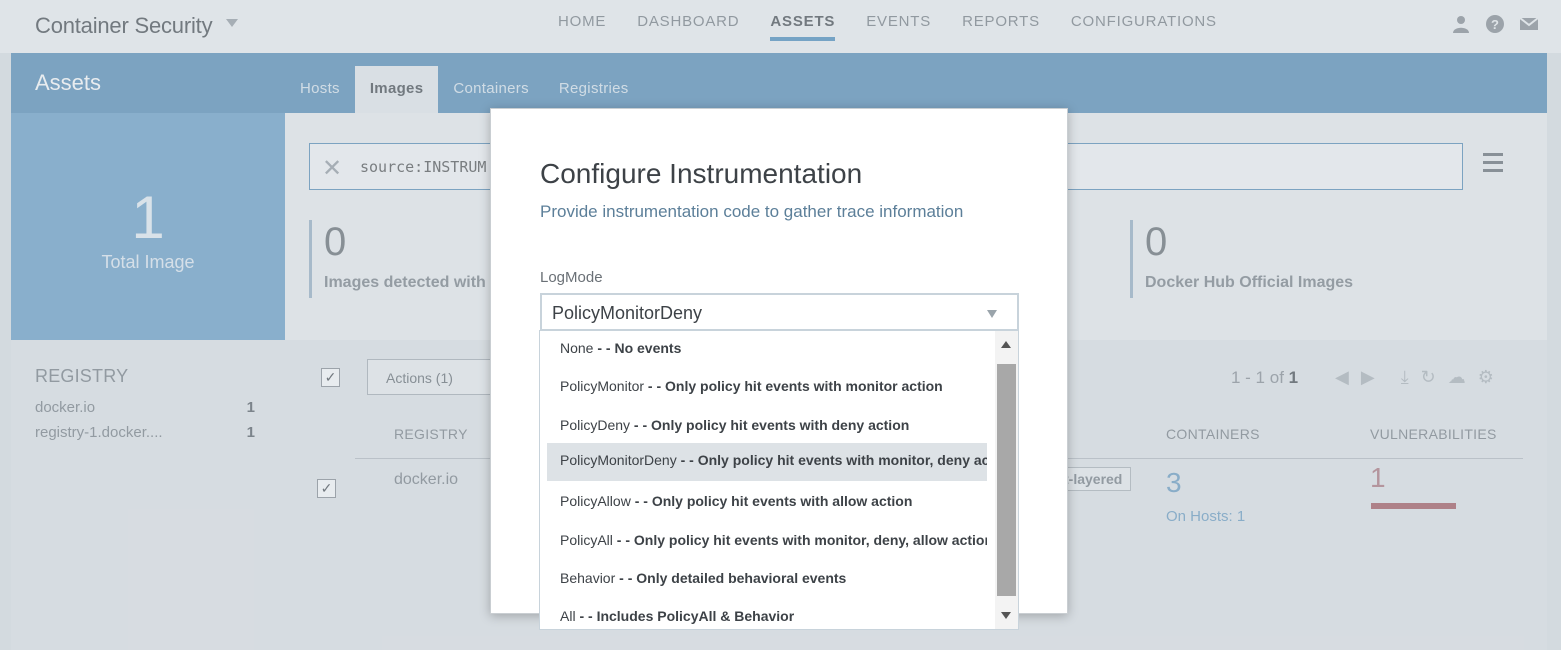 This screenshot has height=650, width=1561. I want to click on option-name: None, so click(577, 348).